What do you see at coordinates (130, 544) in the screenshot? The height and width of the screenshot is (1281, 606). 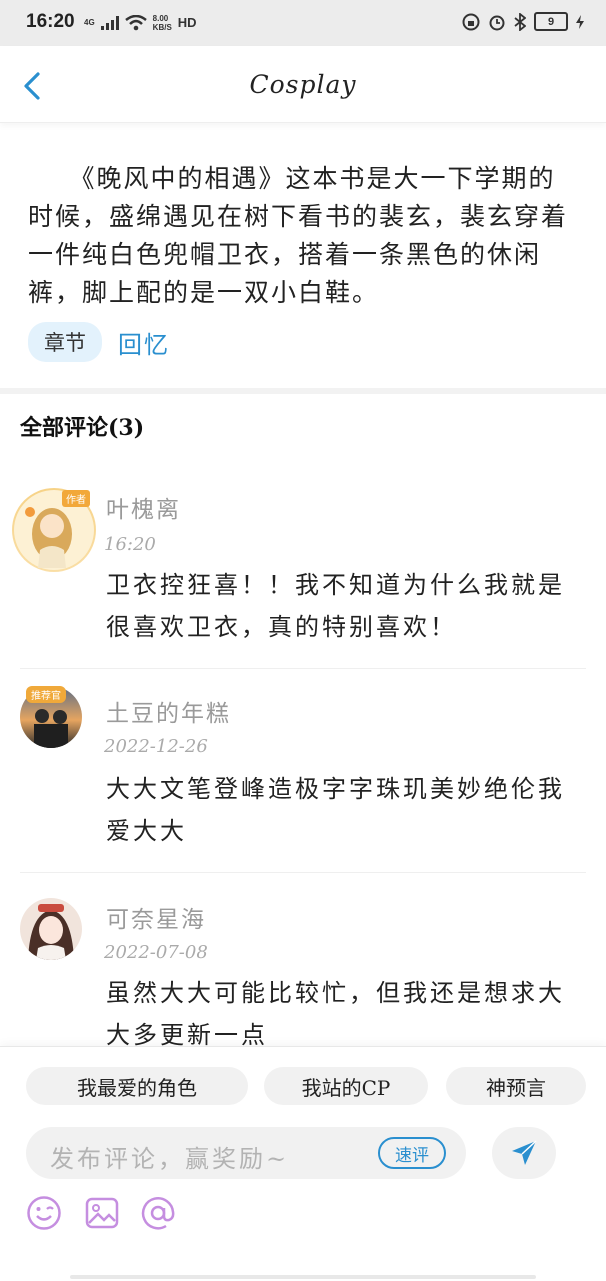 I see `comment-date: 16:20` at bounding box center [130, 544].